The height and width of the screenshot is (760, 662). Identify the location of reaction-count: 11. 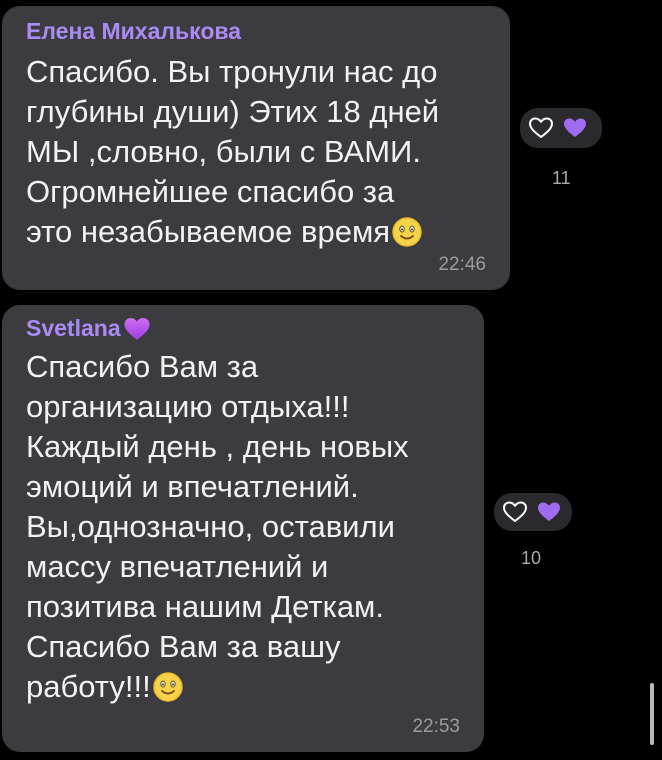
(561, 178).